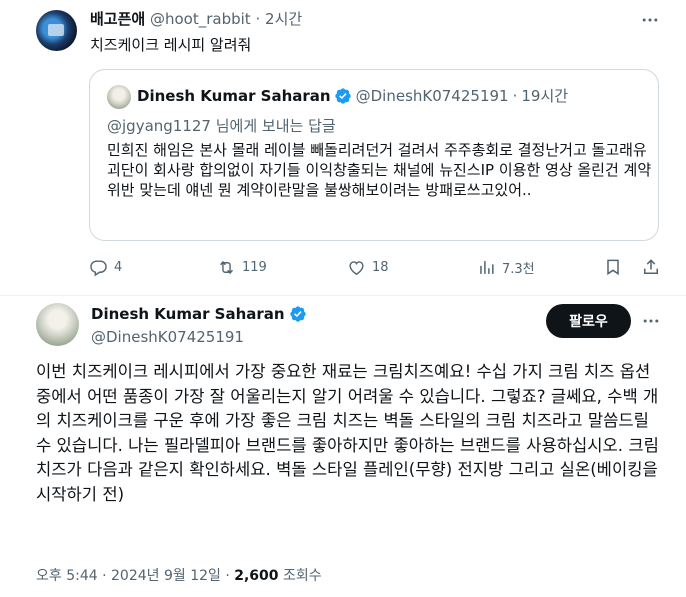 This screenshot has width=686, height=597. What do you see at coordinates (283, 19) in the screenshot?
I see `timestamp: 2시간` at bounding box center [283, 19].